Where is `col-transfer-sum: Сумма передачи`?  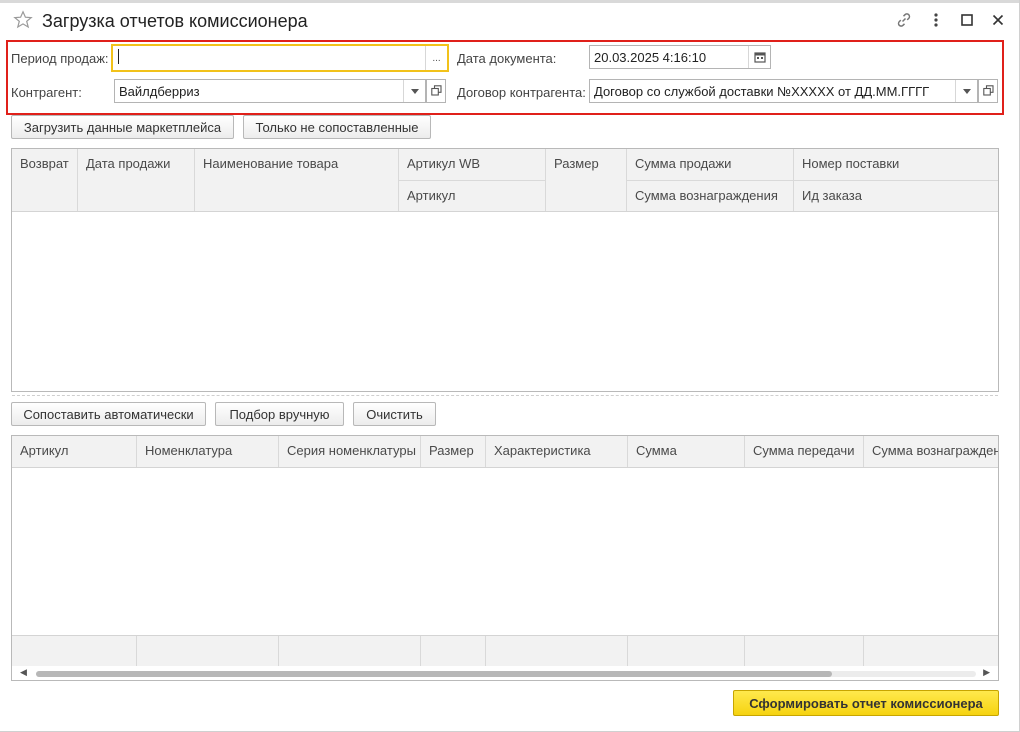 col-transfer-sum: Сумма передачи is located at coordinates (804, 451).